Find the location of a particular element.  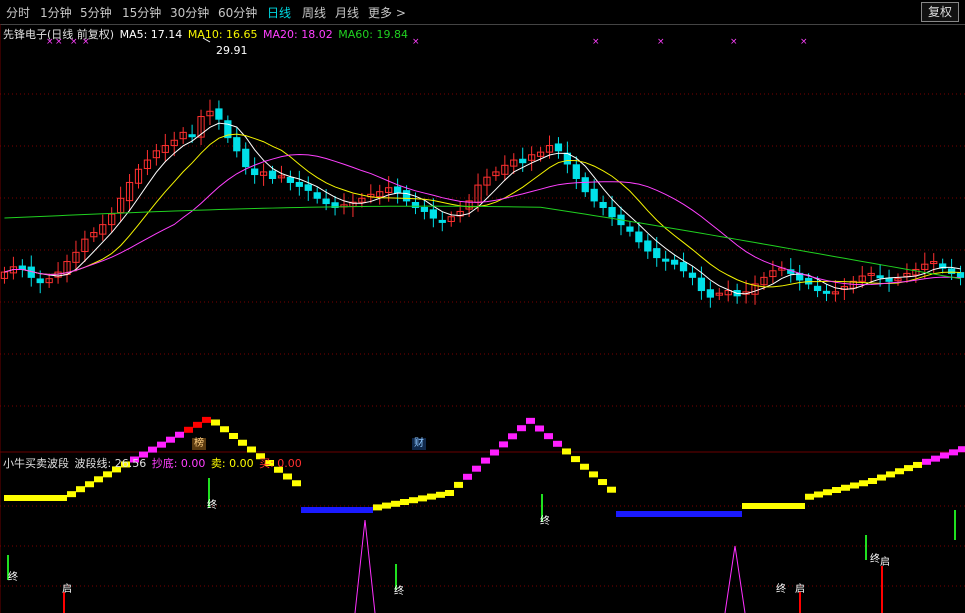

tab-5min: 5分钟 is located at coordinates (96, 12).